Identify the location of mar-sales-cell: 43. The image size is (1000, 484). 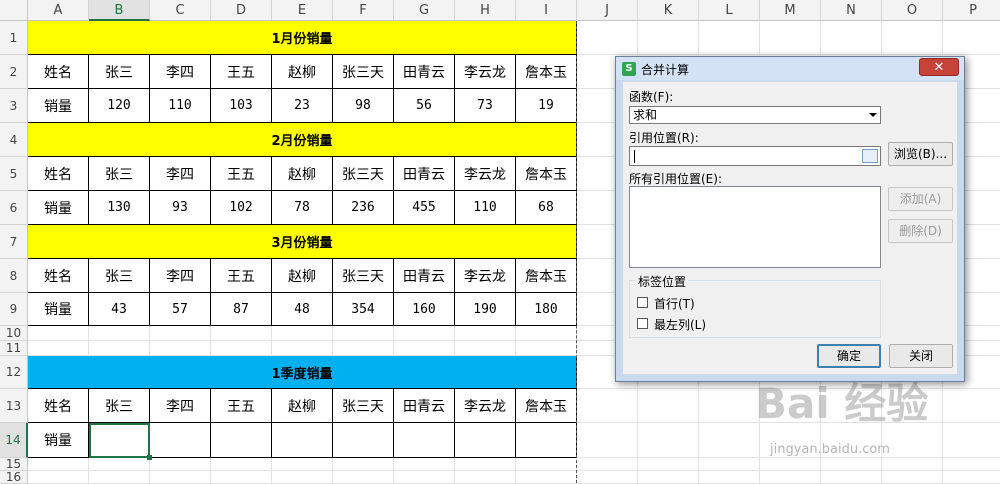
(119, 309).